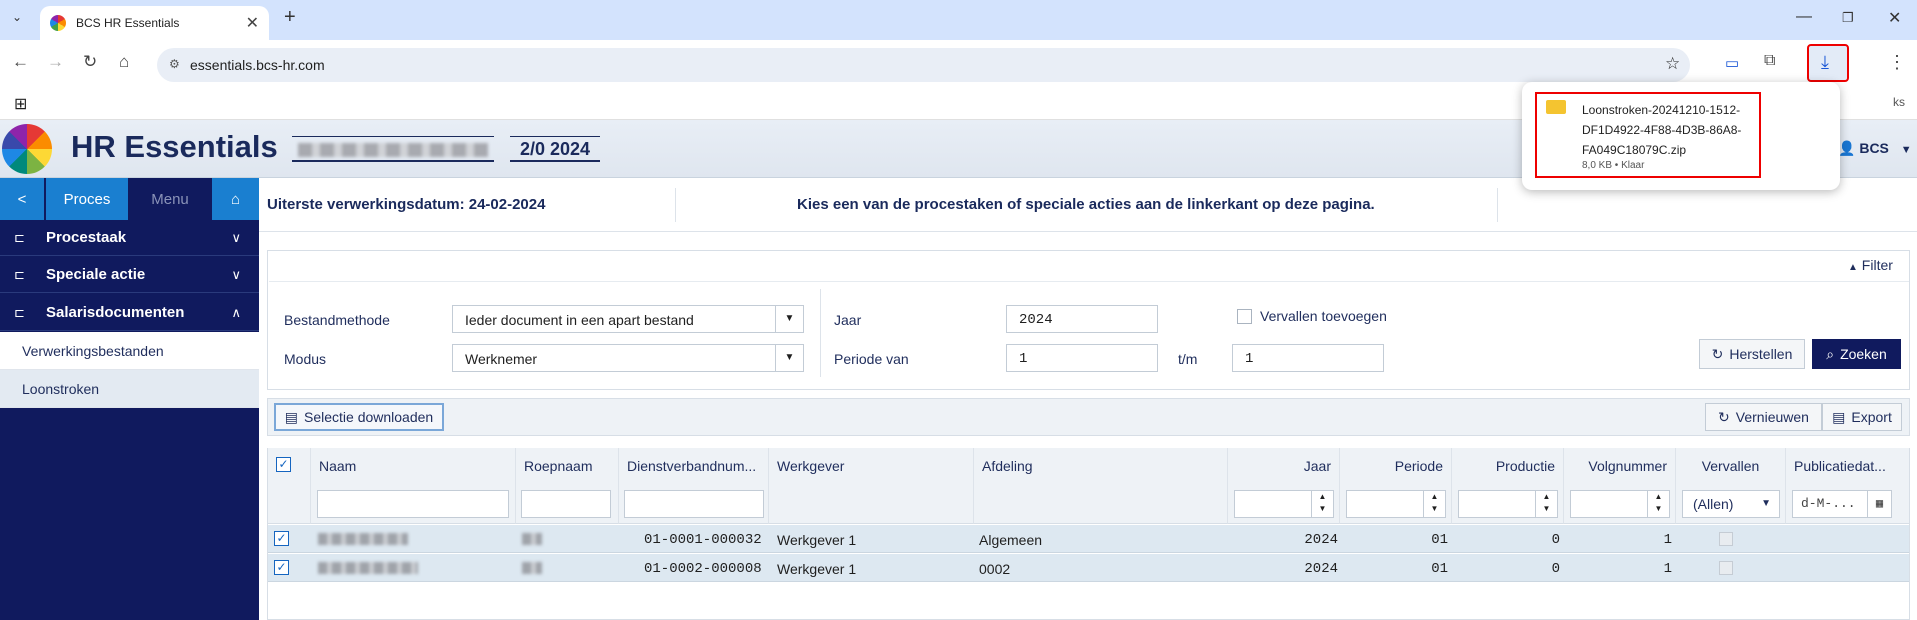 Image resolution: width=1917 pixels, height=620 pixels. Describe the element at coordinates (1899, 102) in the screenshot. I see `bookmarks-overflow: ks` at that location.